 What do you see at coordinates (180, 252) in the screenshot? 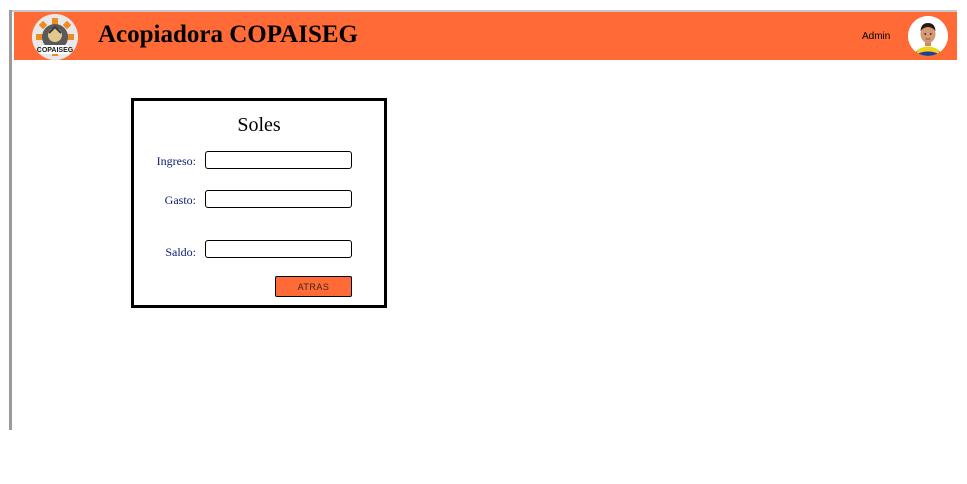
I see `saldo-label: Saldo:` at bounding box center [180, 252].